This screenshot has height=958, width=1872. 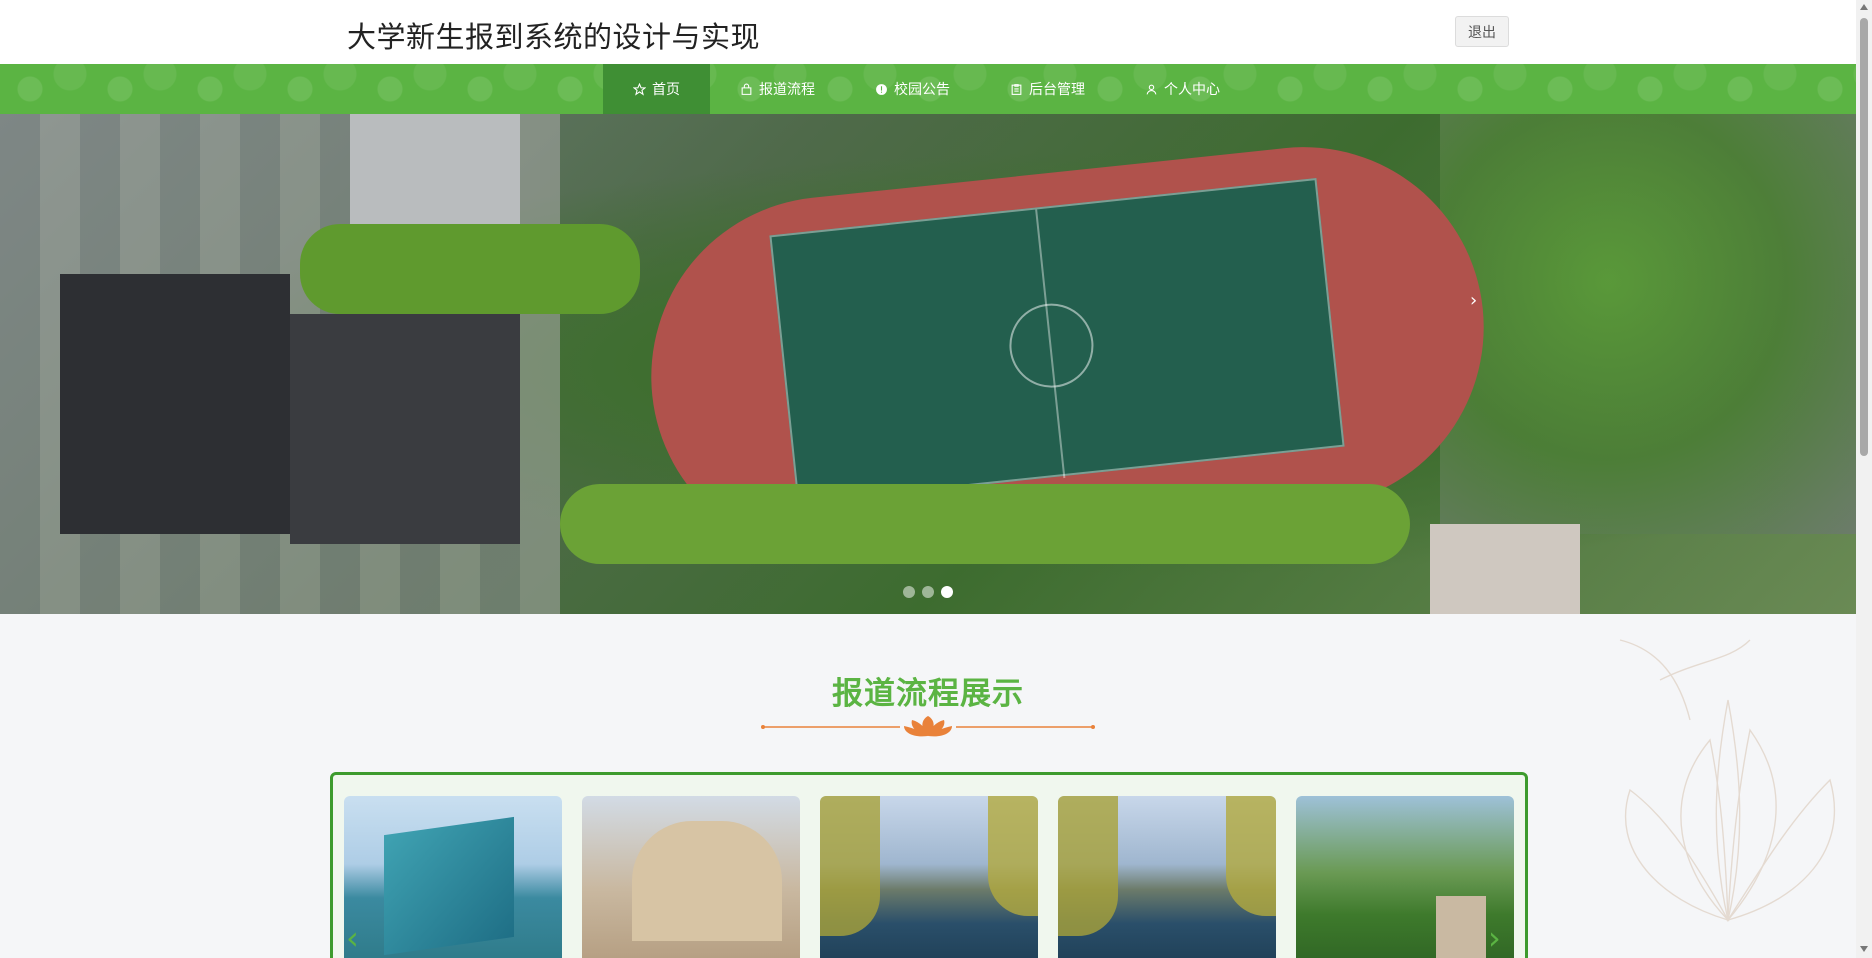 What do you see at coordinates (1057, 90) in the screenshot?
I see `nav-item-label: 后台管理` at bounding box center [1057, 90].